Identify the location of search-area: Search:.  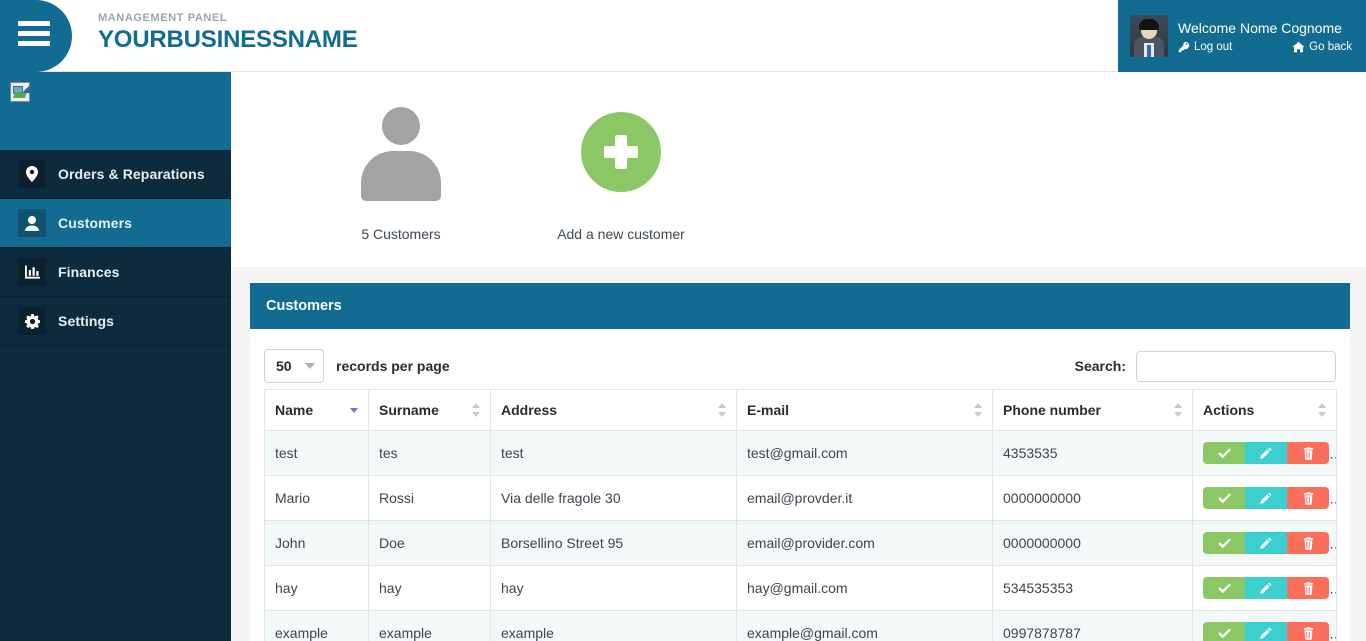
(1205, 366).